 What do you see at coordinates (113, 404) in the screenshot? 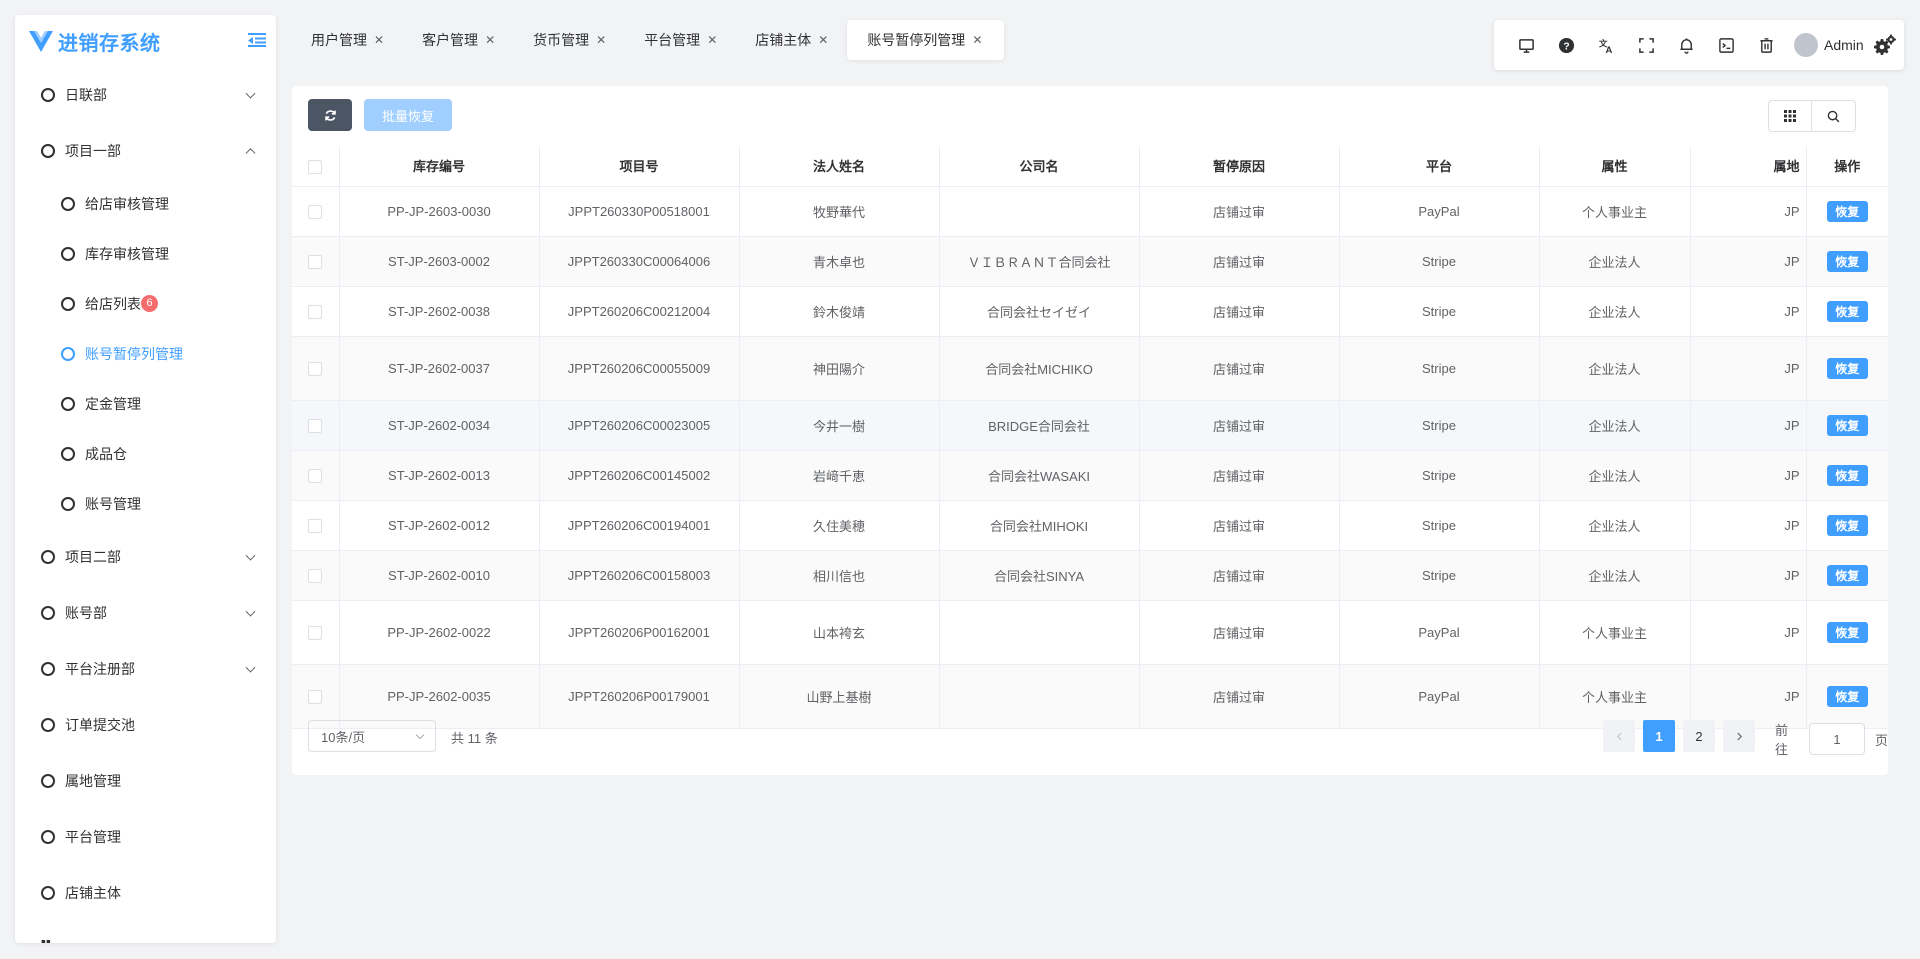
I see `sidebar-subitem-label: 定金管理` at bounding box center [113, 404].